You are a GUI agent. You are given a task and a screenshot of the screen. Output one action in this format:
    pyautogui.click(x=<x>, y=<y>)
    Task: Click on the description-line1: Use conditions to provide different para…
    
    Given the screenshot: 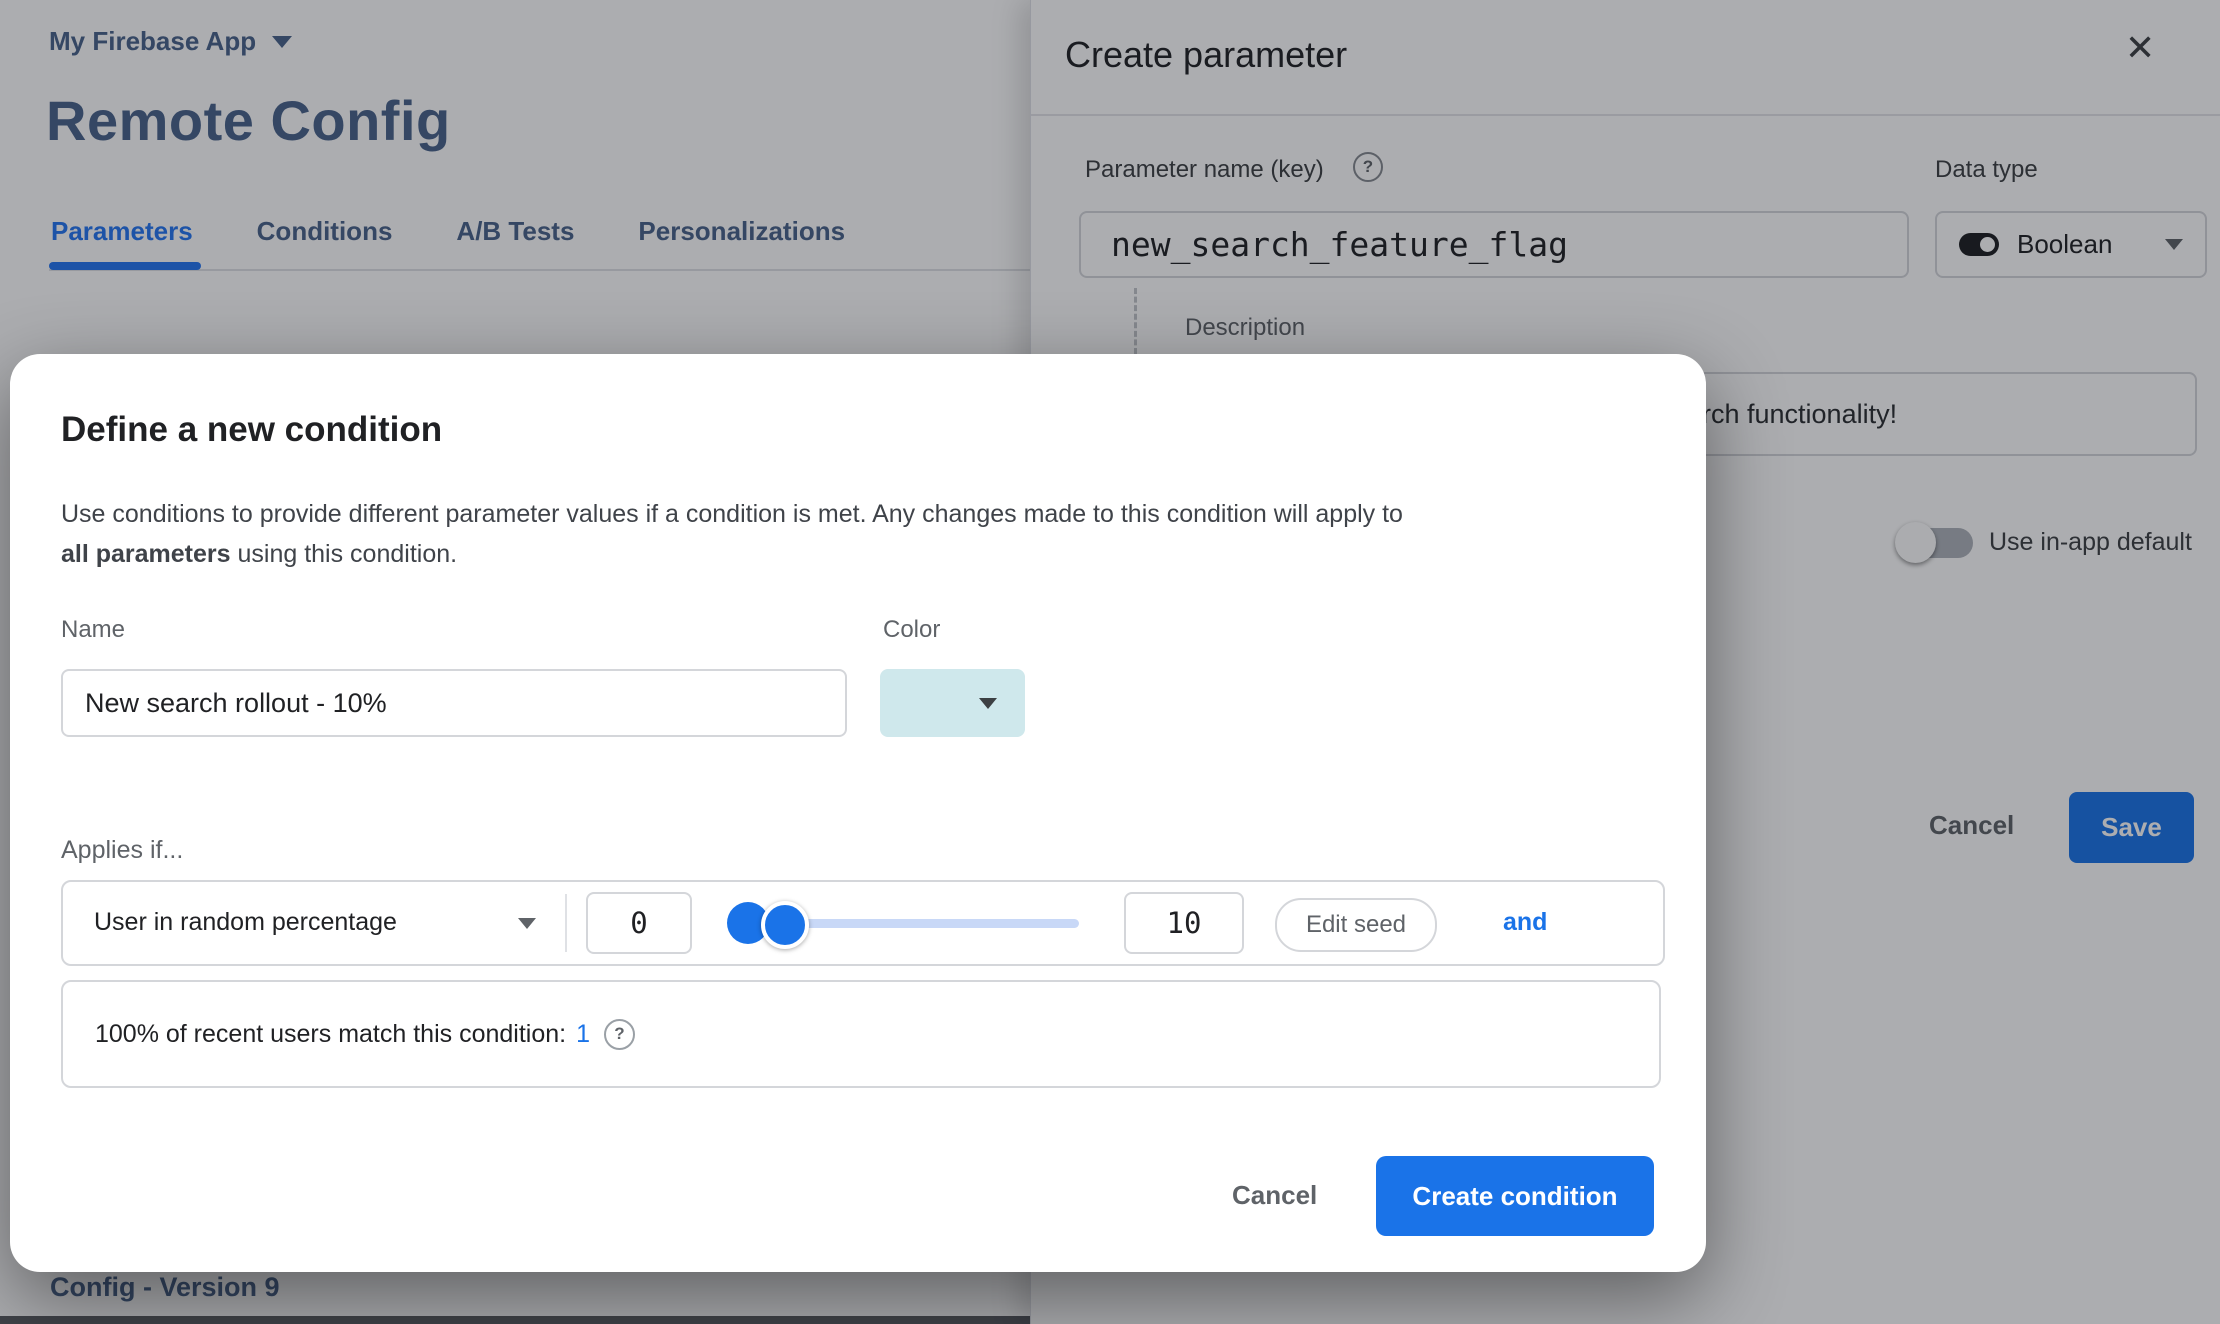 What is the action you would take?
    pyautogui.click(x=732, y=514)
    